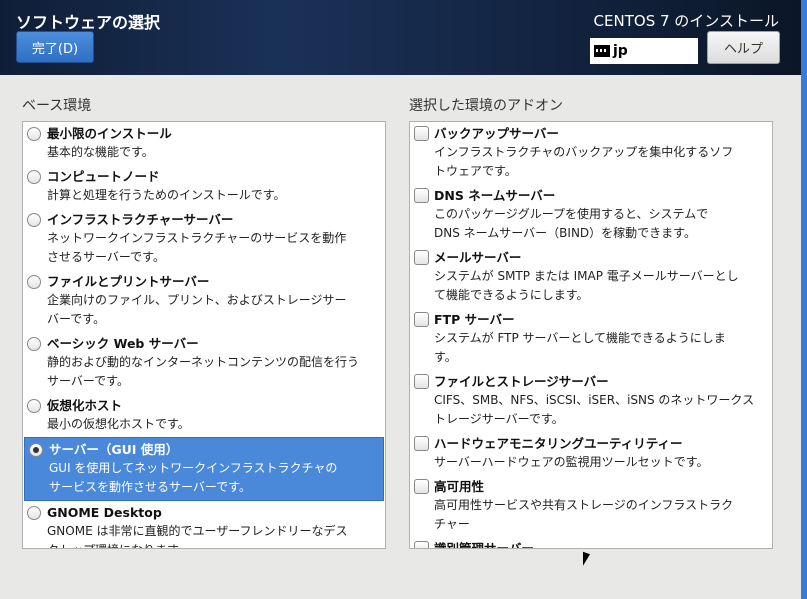 This screenshot has width=807, height=599. What do you see at coordinates (620, 51) in the screenshot?
I see `keyboard-layout-label: jp` at bounding box center [620, 51].